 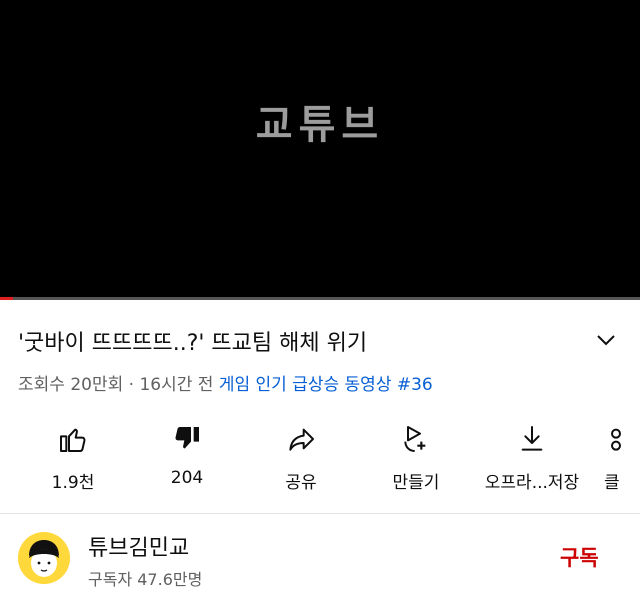 I want to click on download-button: 오프라...저장, so click(x=532, y=457).